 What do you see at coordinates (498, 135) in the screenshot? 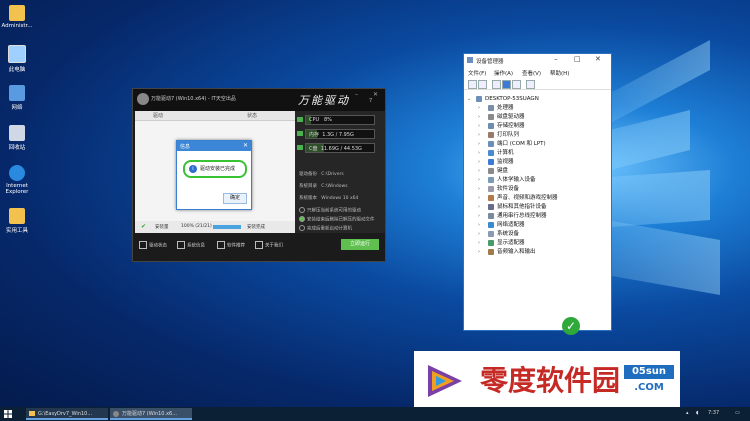
I see `device-category: › 打印队列` at bounding box center [498, 135].